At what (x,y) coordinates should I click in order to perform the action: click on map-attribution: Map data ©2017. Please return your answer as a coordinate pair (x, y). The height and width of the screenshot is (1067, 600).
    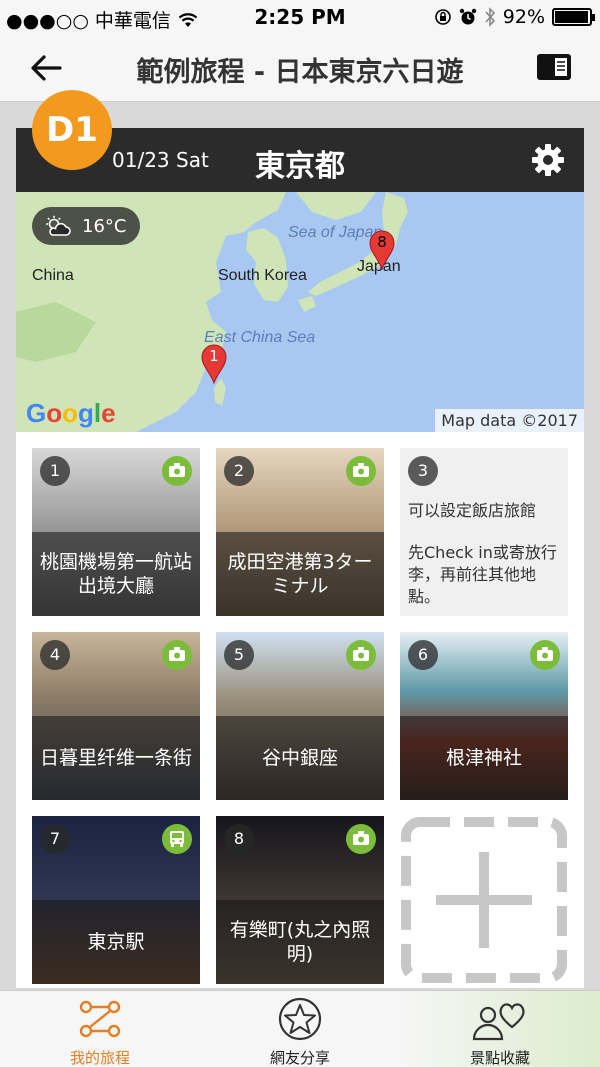
    Looking at the image, I should click on (509, 420).